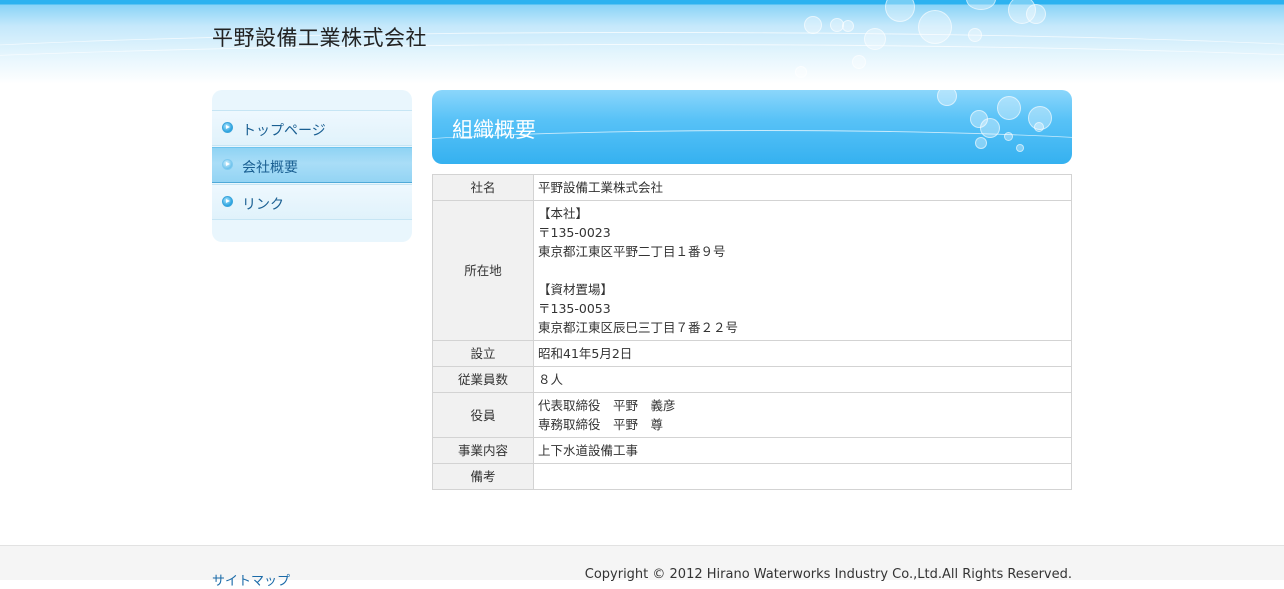 This screenshot has width=1284, height=589. I want to click on value-line: ８人, so click(551, 379).